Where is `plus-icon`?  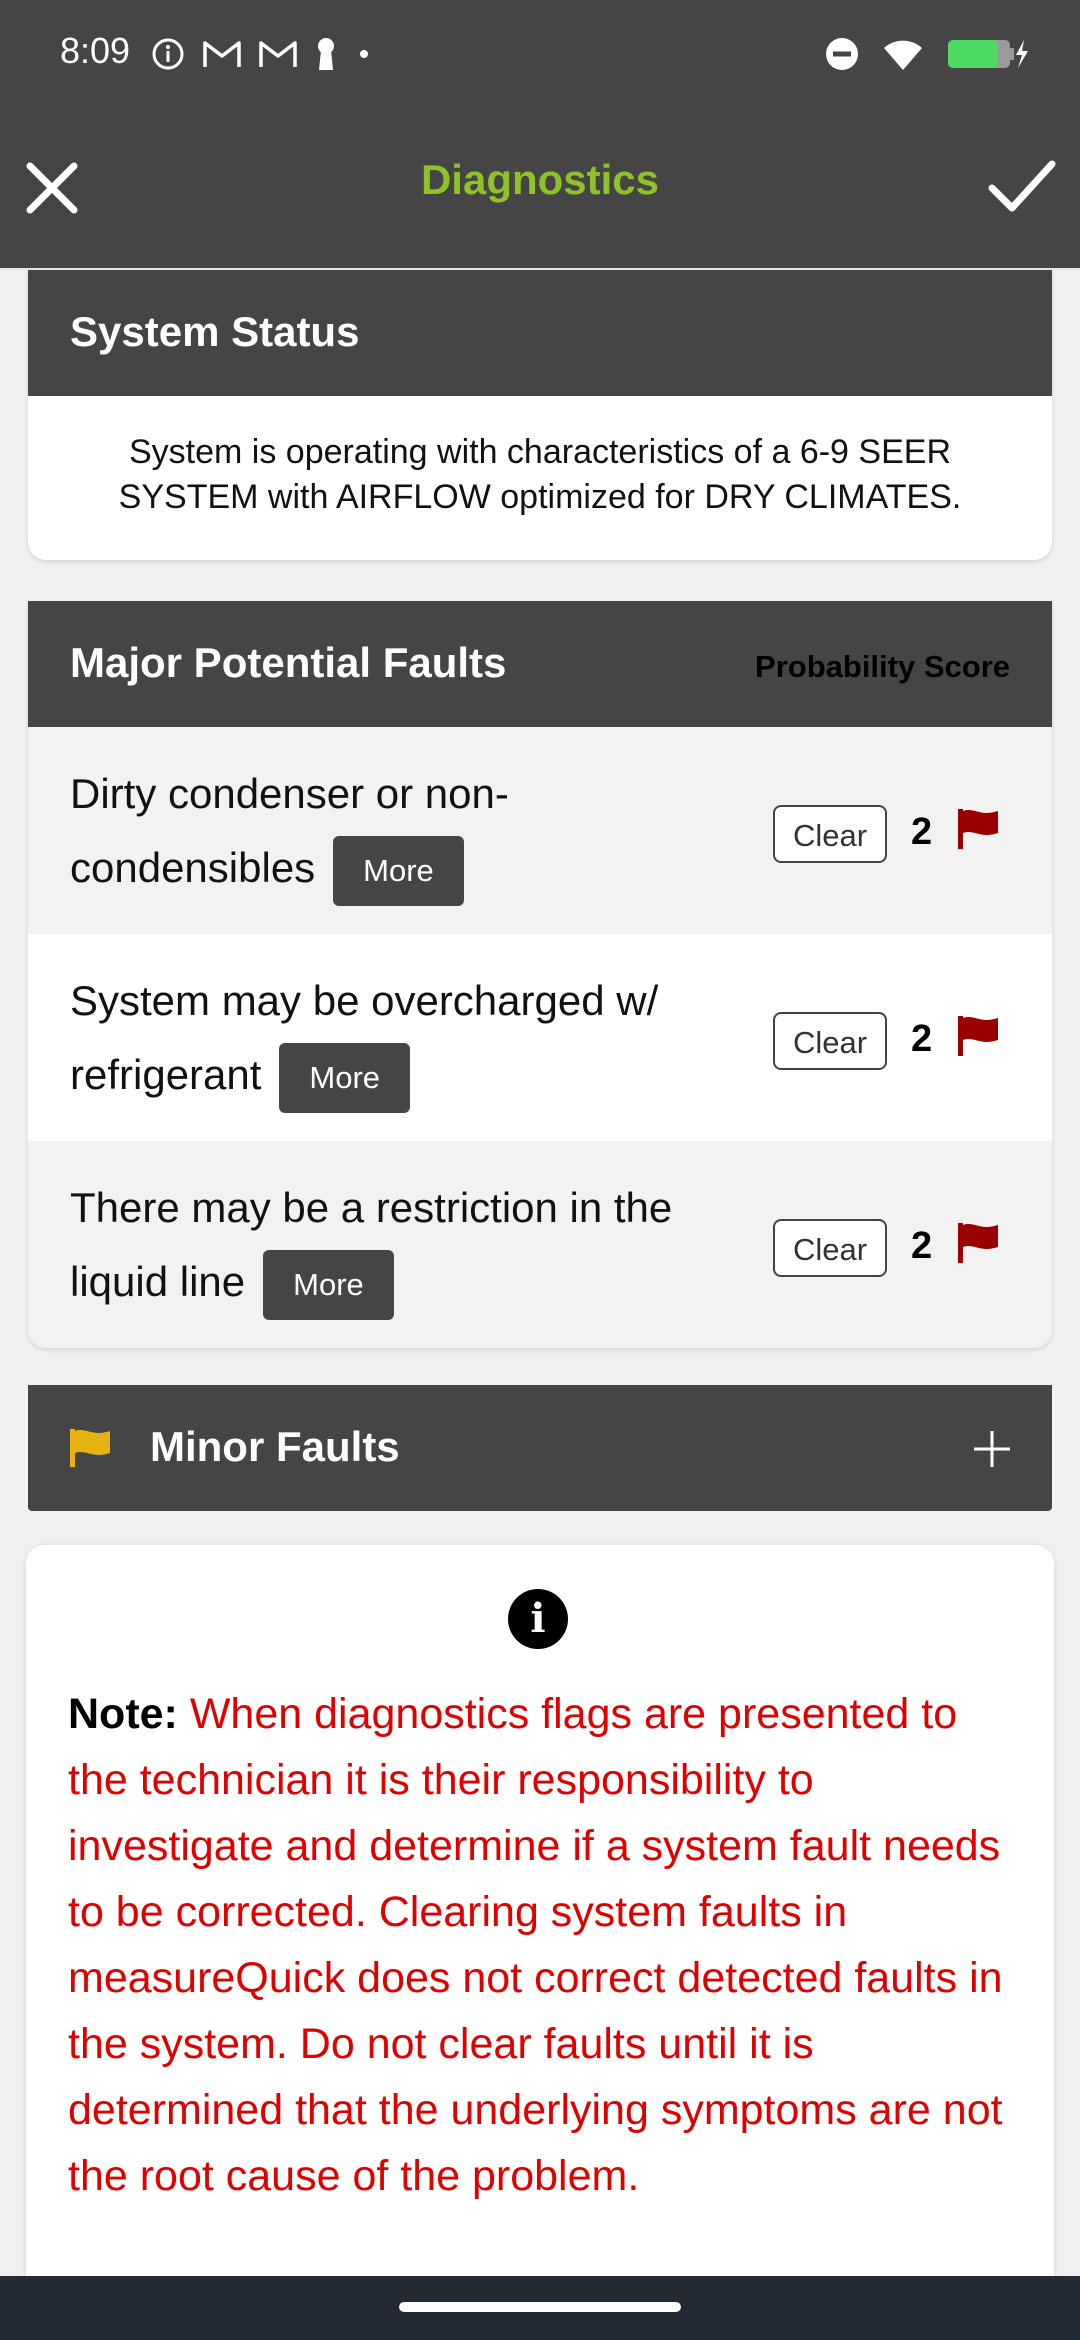 plus-icon is located at coordinates (992, 1449).